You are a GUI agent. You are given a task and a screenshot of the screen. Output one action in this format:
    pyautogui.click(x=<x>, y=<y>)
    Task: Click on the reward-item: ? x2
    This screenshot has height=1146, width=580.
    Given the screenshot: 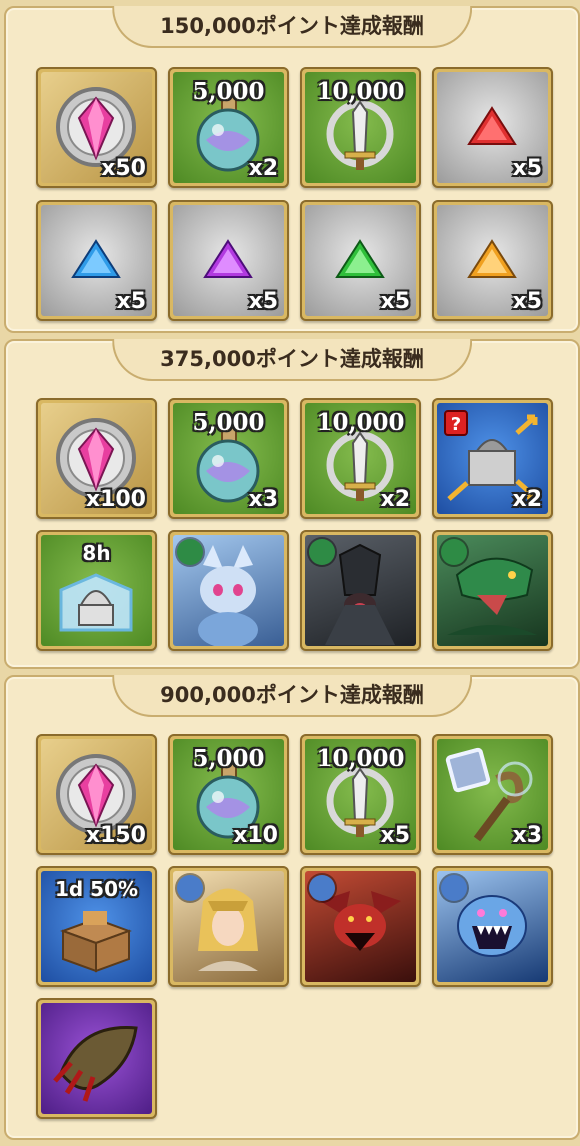 What is the action you would take?
    pyautogui.click(x=492, y=458)
    